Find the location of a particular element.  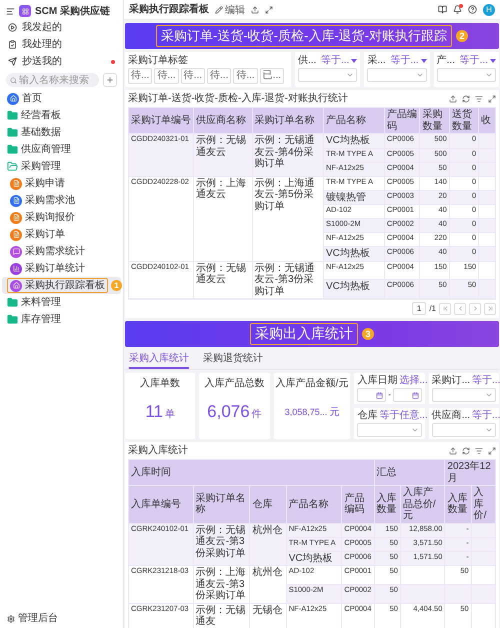

bell-icon is located at coordinates (457, 9).